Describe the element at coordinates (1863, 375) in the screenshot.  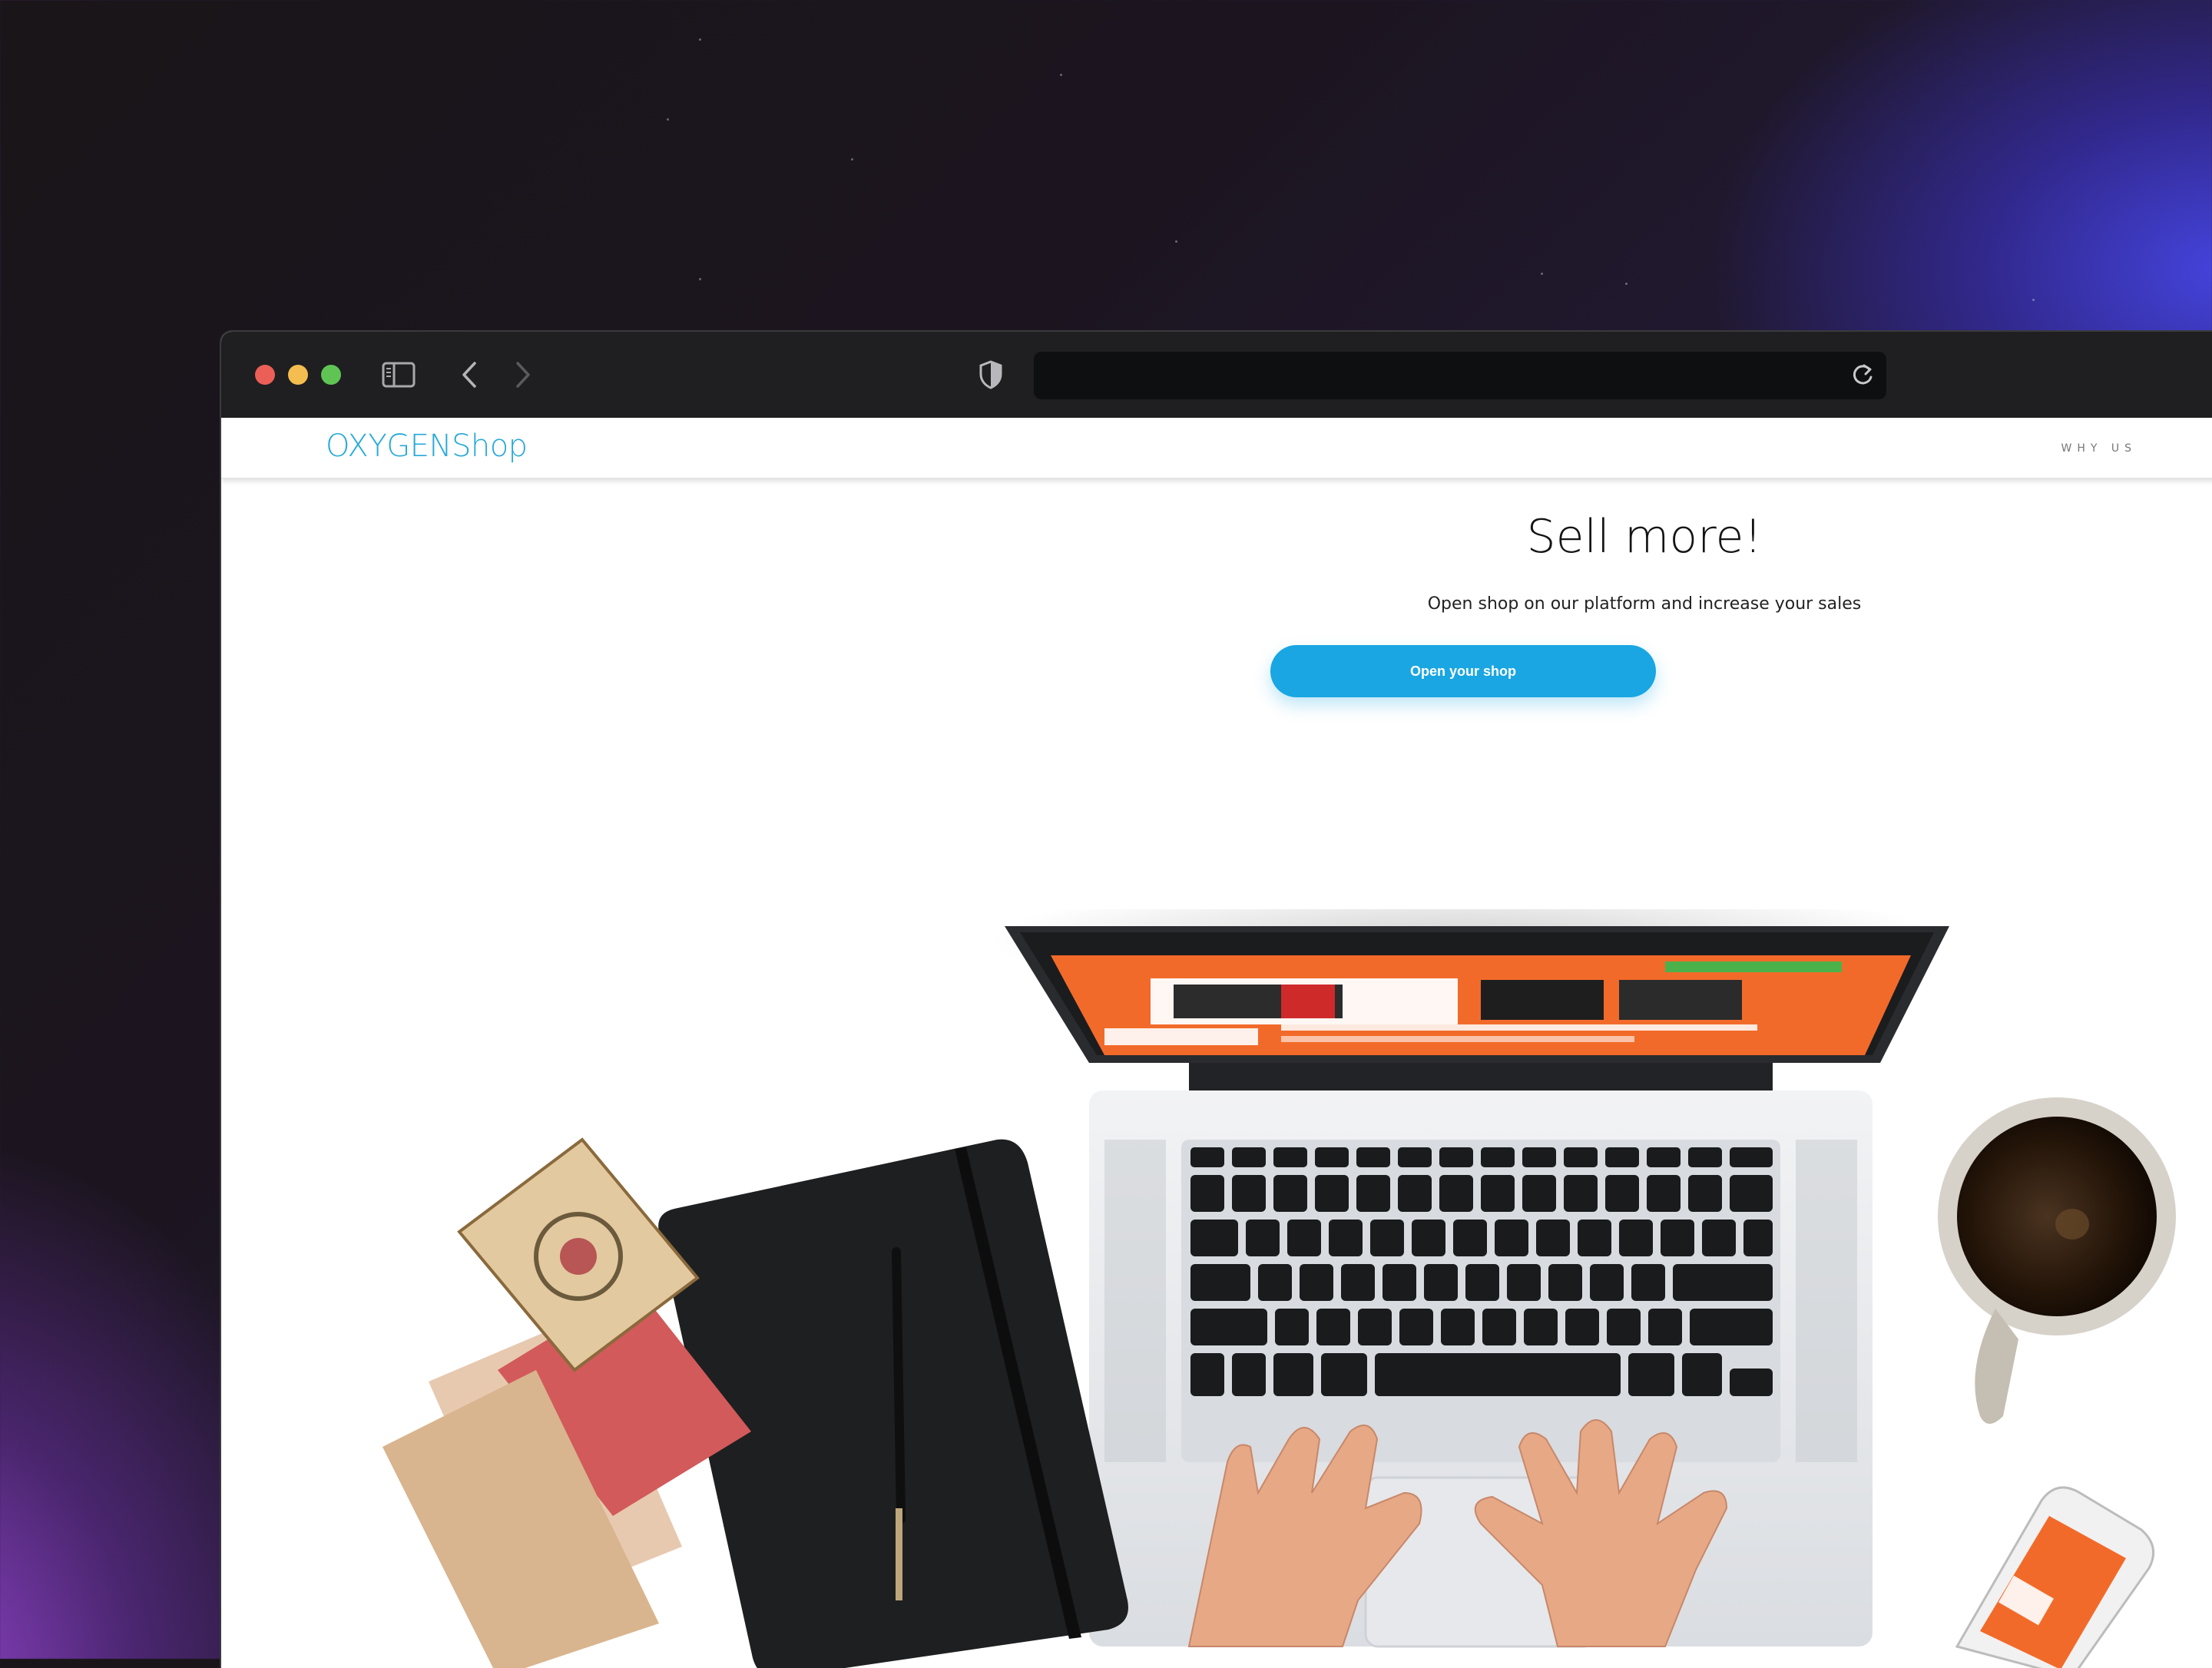
I see `reload-icon` at that location.